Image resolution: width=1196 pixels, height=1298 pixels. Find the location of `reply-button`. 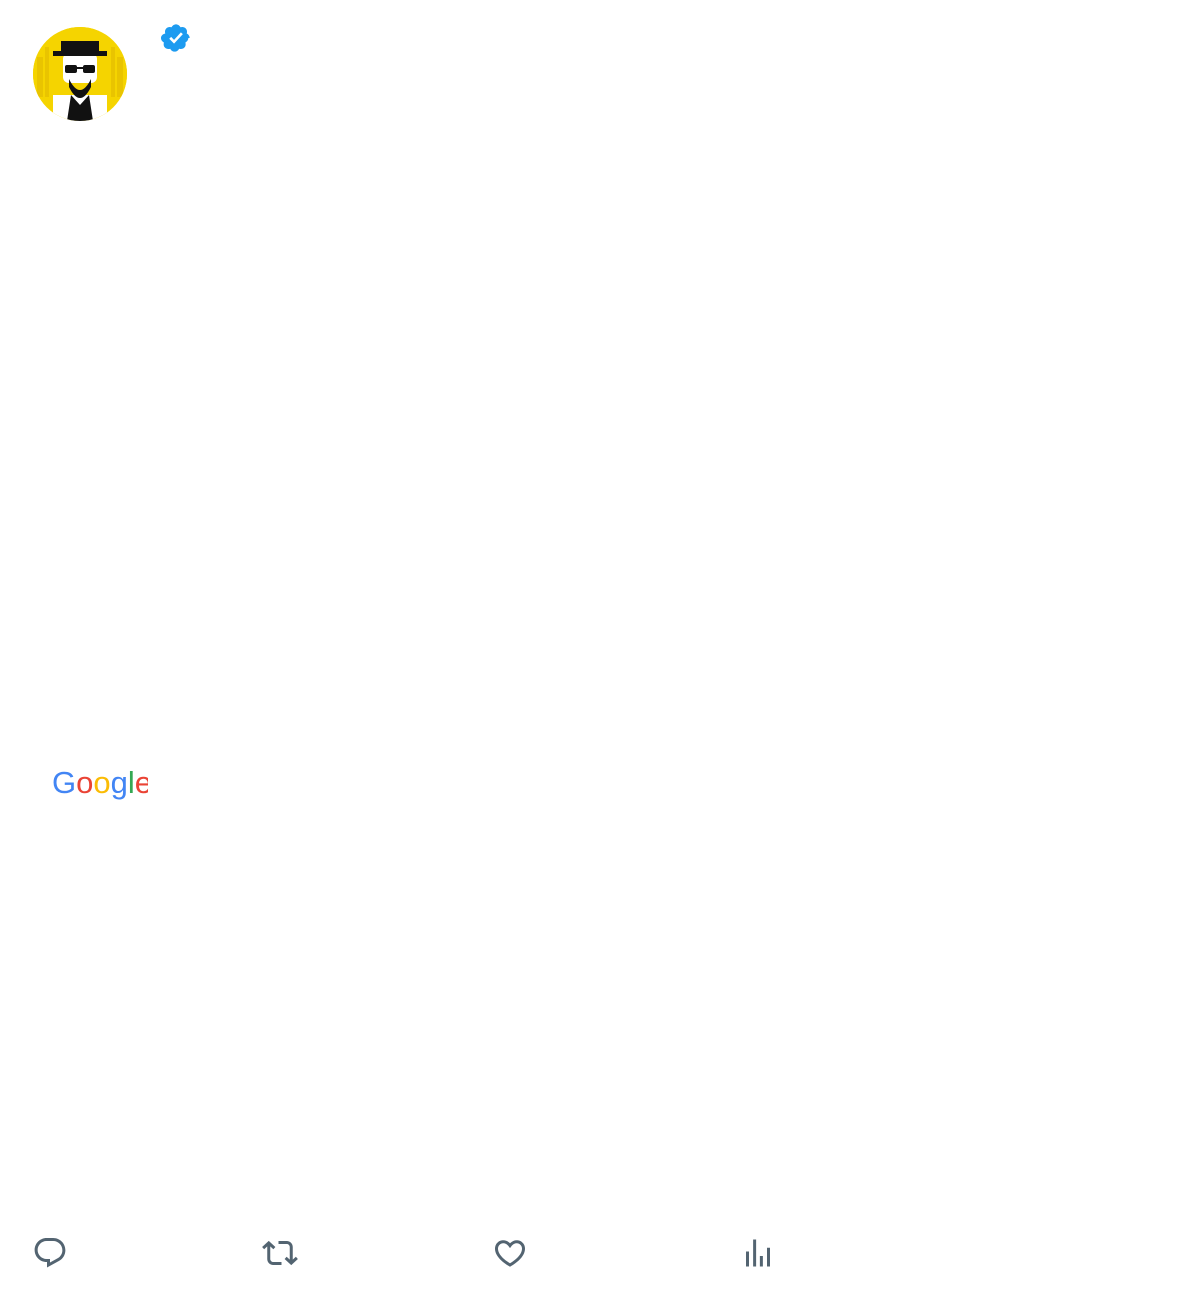

reply-button is located at coordinates (58, 1253).